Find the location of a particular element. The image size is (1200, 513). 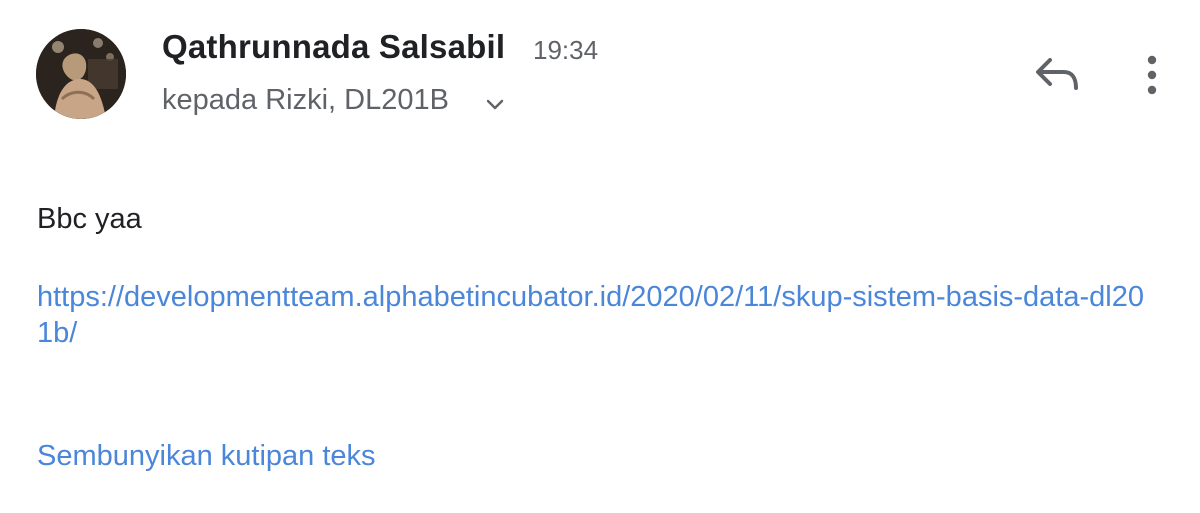

hide-quoted-text-button: Sembunyikan kutipan teks is located at coordinates (206, 456).